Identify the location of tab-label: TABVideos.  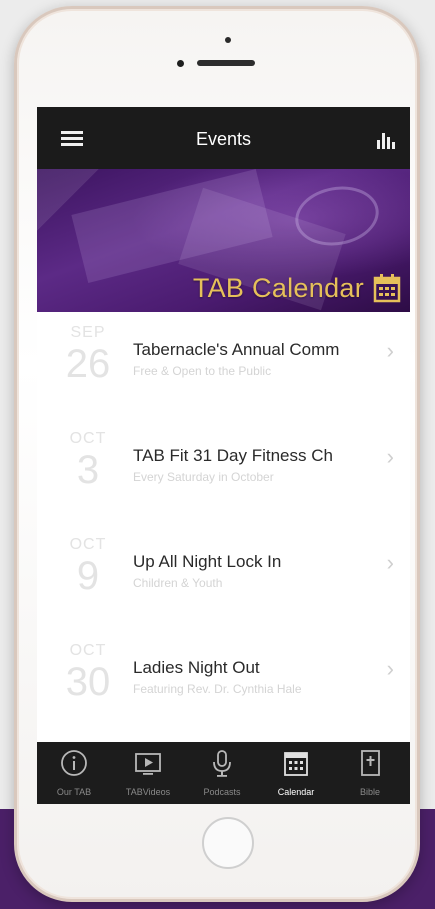
(148, 792).